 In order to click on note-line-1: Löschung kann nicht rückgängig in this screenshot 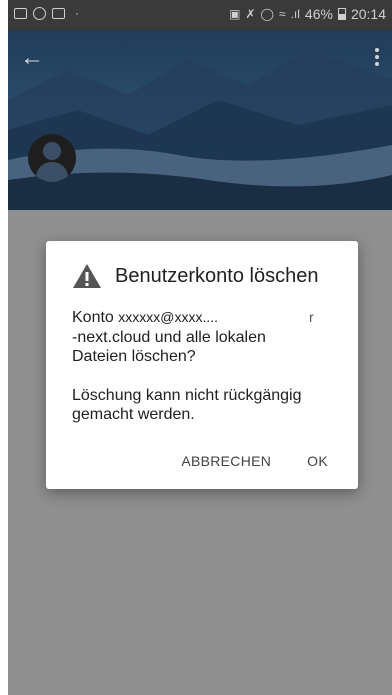, I will do `click(187, 395)`.